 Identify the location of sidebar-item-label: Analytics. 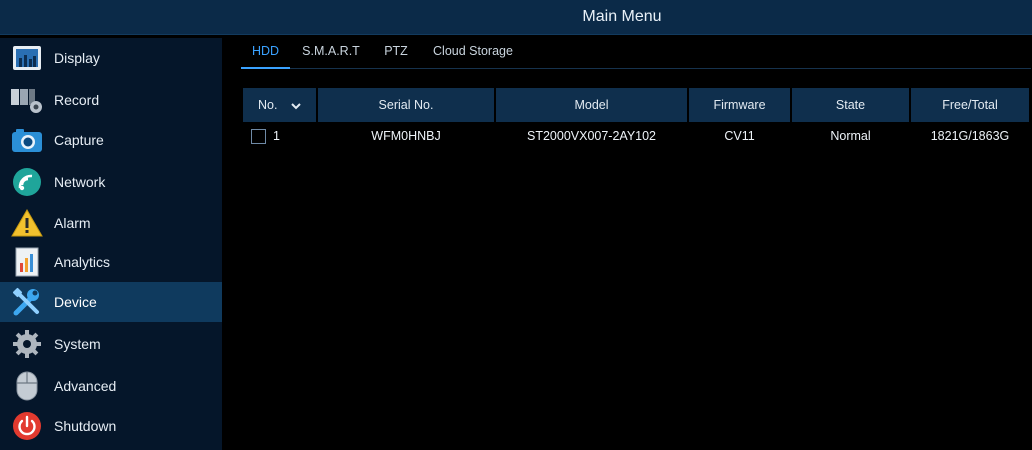
(82, 262).